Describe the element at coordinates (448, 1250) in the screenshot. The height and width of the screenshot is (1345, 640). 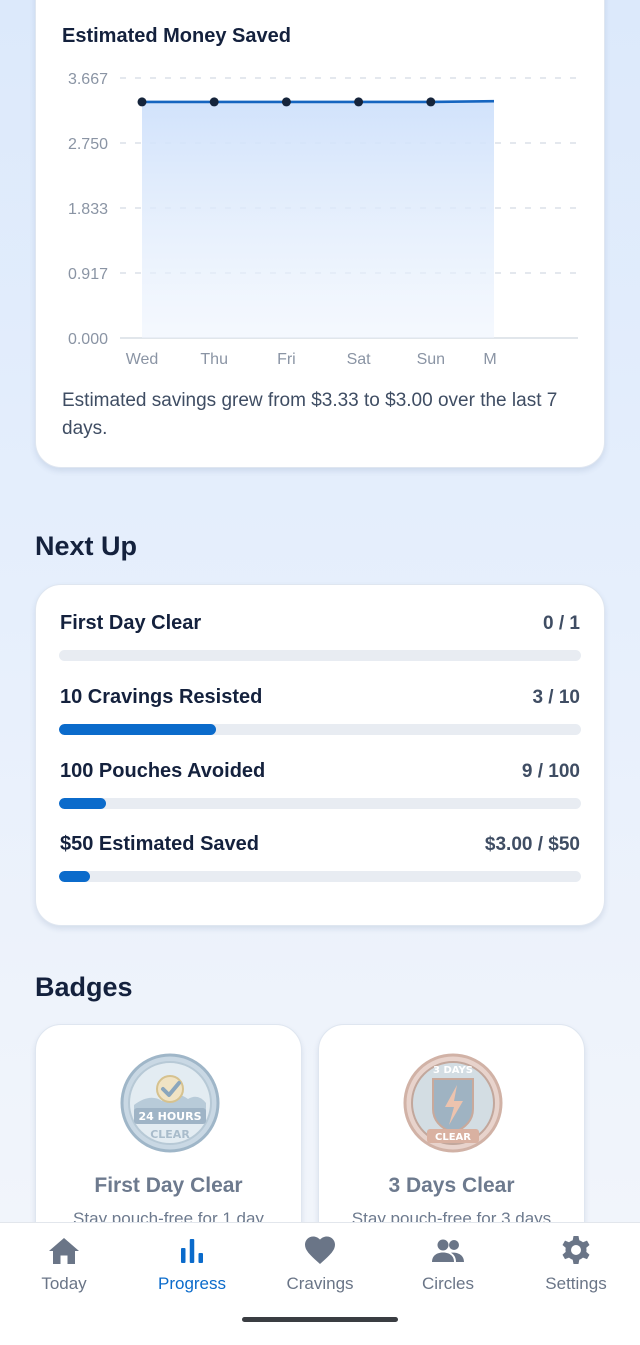
I see `people-icon` at that location.